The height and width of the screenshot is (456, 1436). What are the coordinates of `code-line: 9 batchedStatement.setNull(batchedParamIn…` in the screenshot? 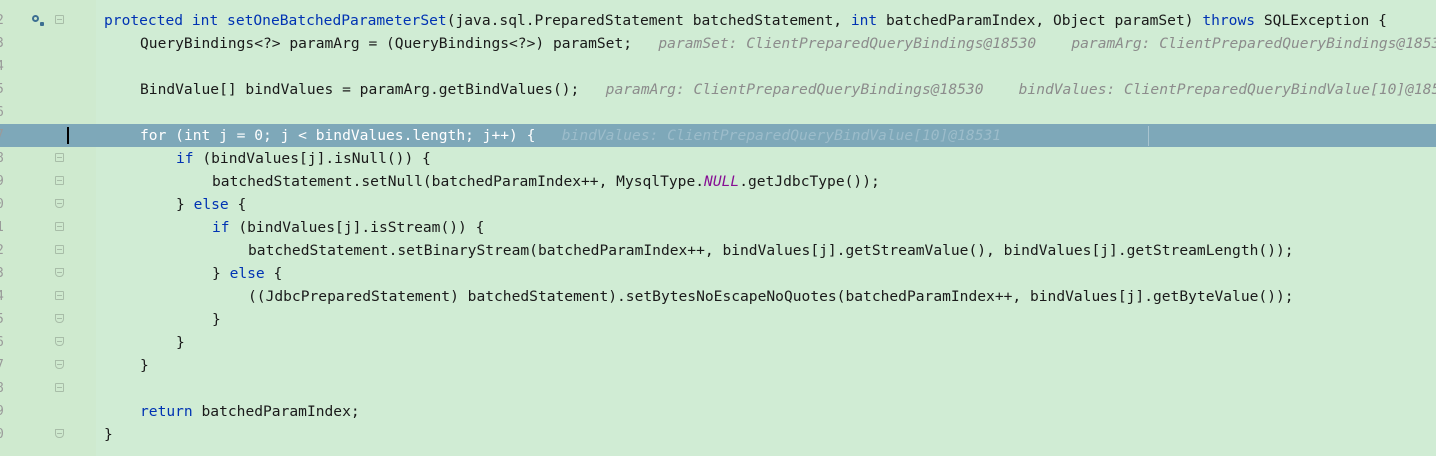 It's located at (718, 181).